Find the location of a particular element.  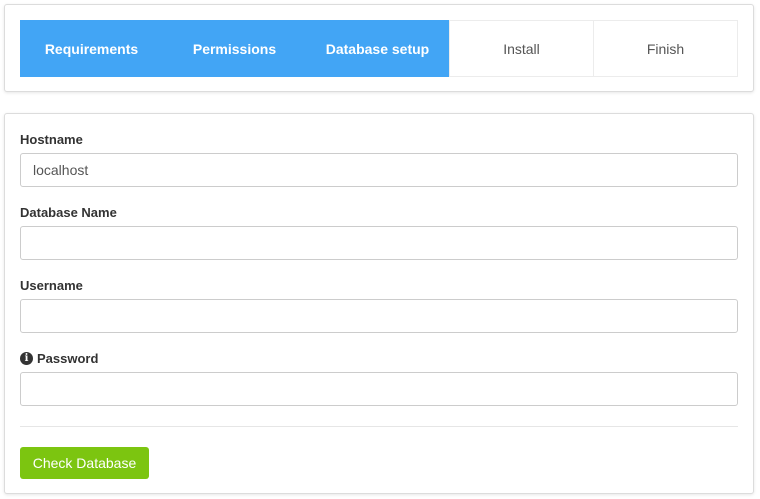

hostname-label-text: Hostname is located at coordinates (51, 139).